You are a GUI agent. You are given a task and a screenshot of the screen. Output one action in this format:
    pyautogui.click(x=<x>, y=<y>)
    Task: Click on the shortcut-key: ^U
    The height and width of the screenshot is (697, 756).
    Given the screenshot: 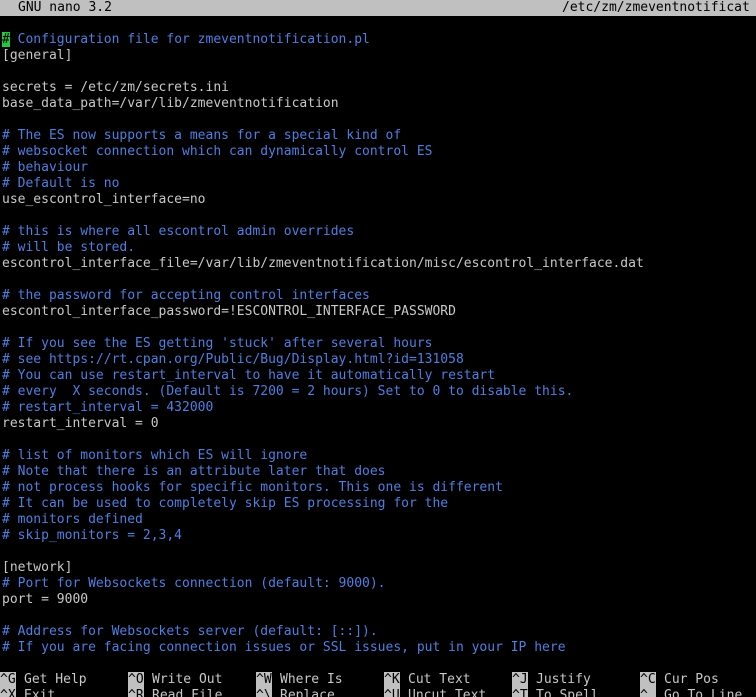 What is the action you would take?
    pyautogui.click(x=392, y=692)
    